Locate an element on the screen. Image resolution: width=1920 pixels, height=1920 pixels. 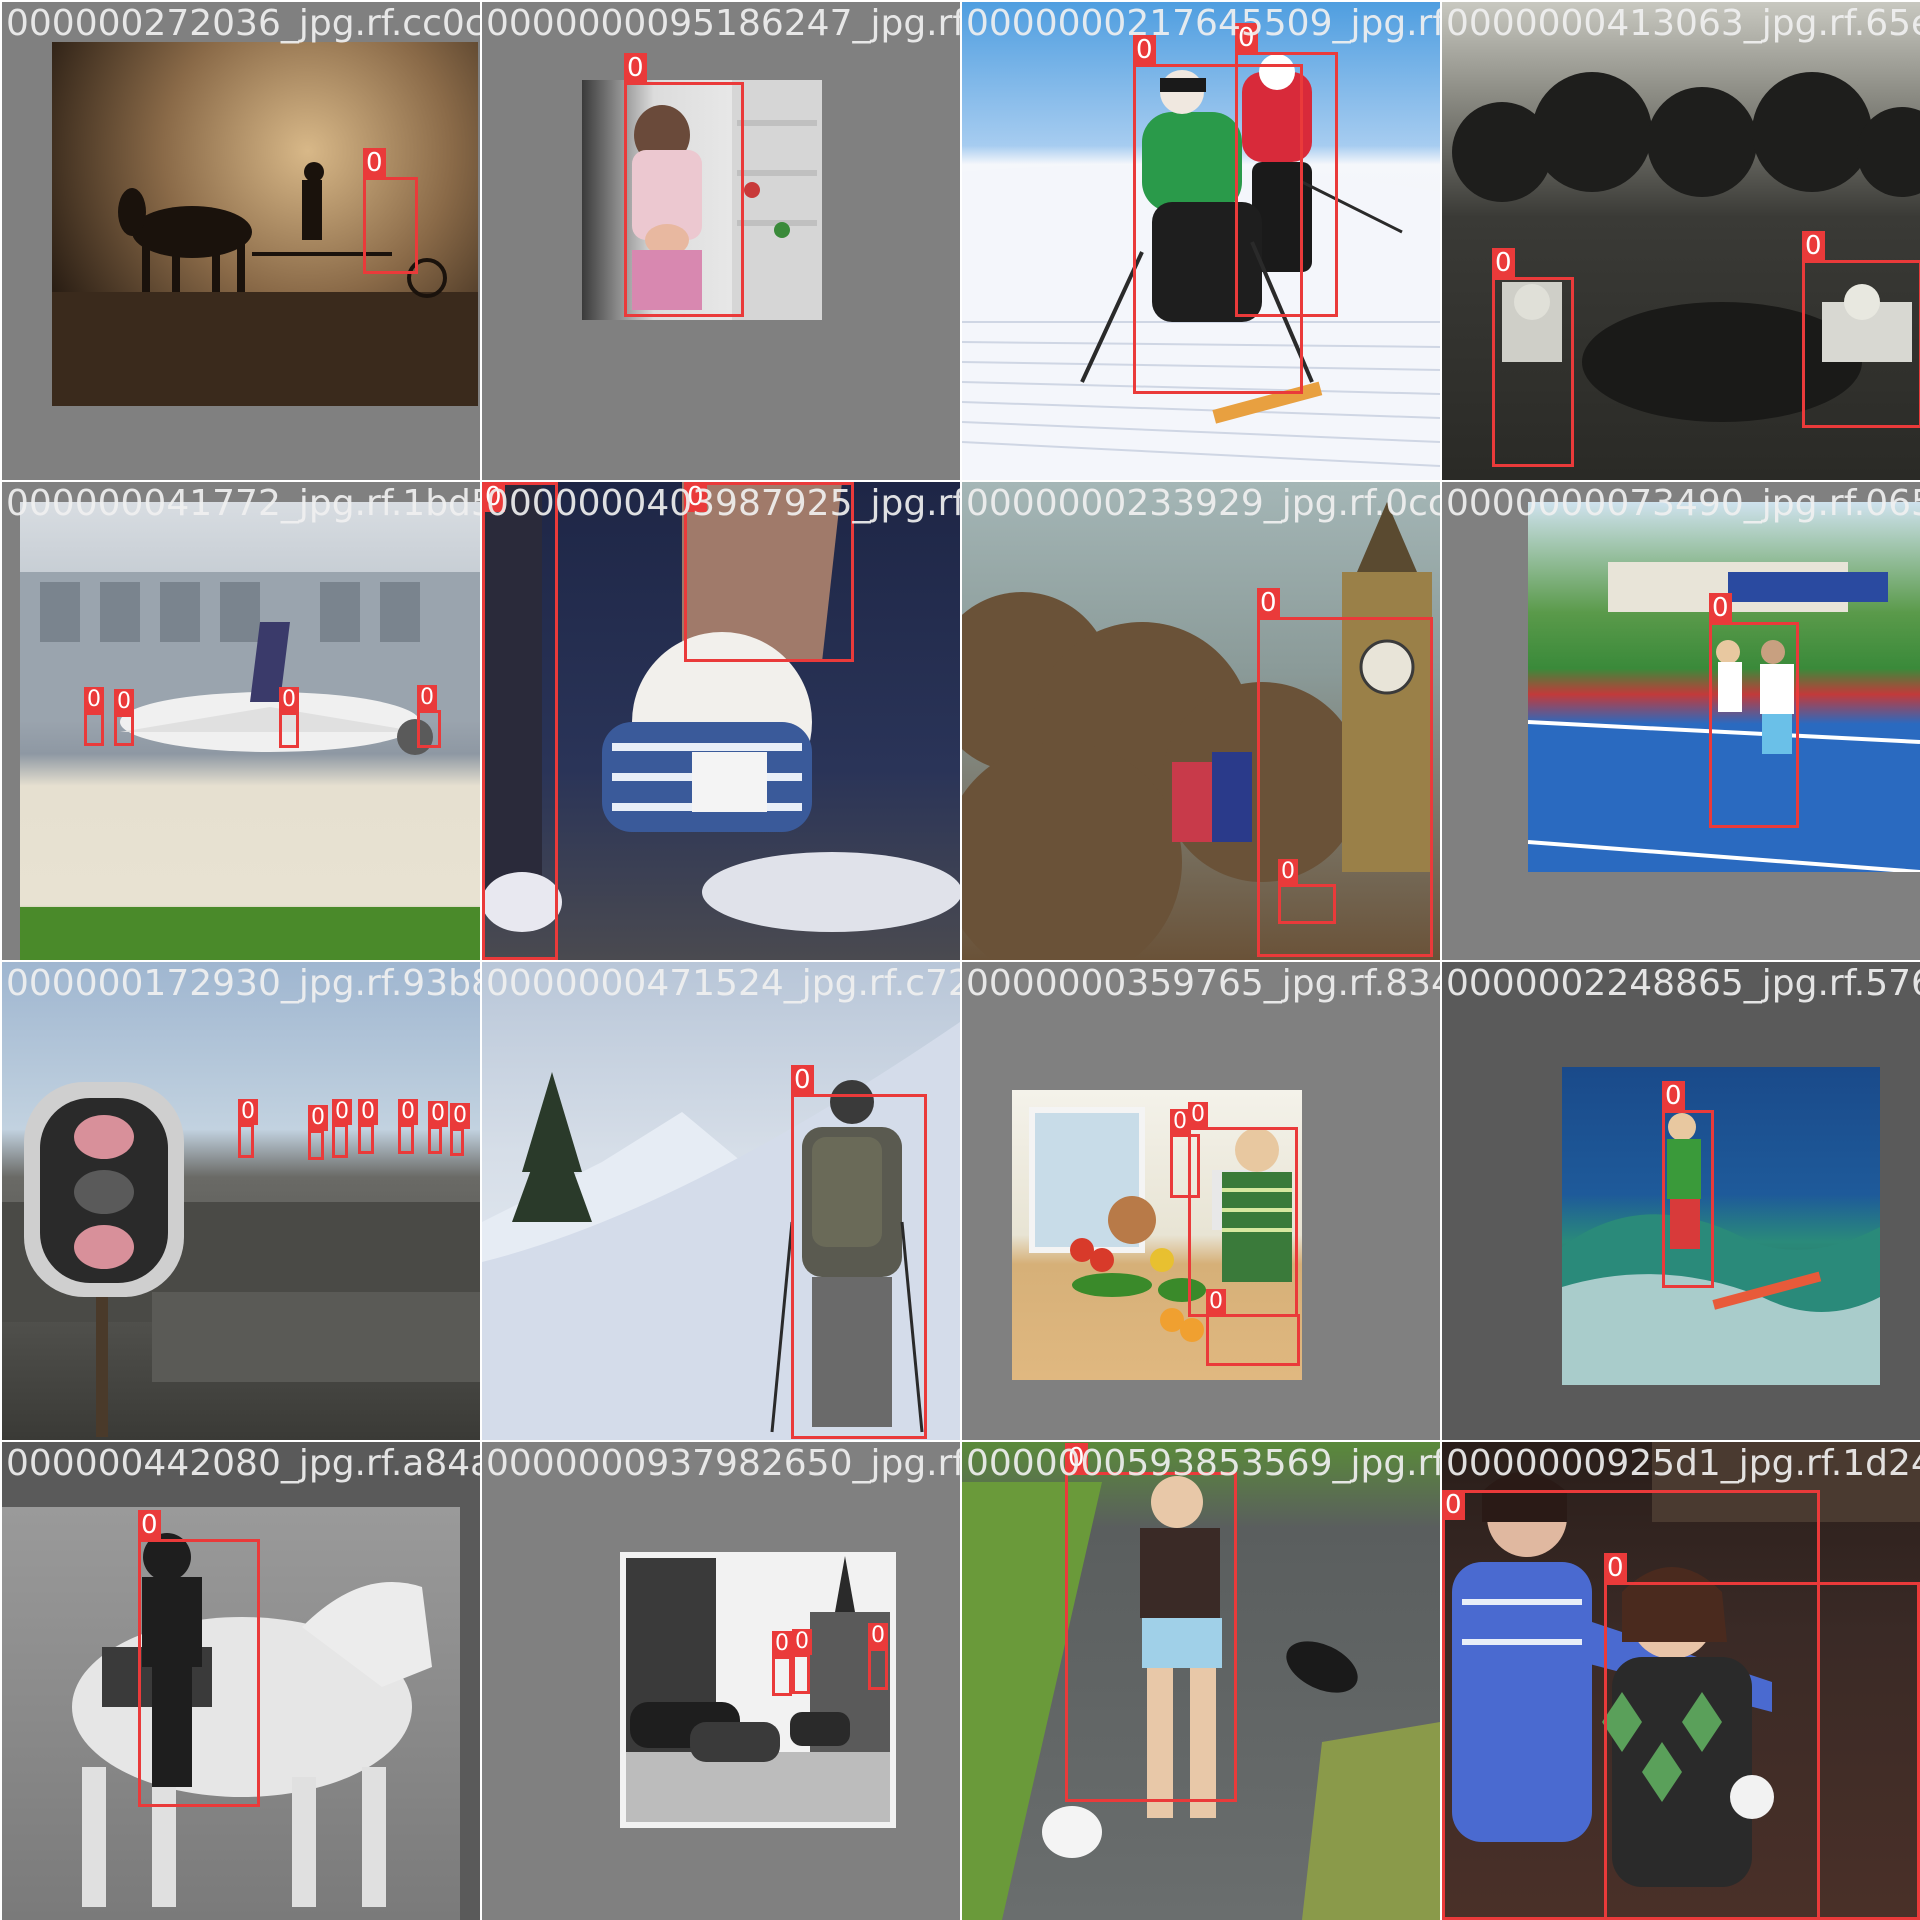
tile-12: 0 0000002248865_jpg.rf.576c4 is located at coordinates (1681, 1201).